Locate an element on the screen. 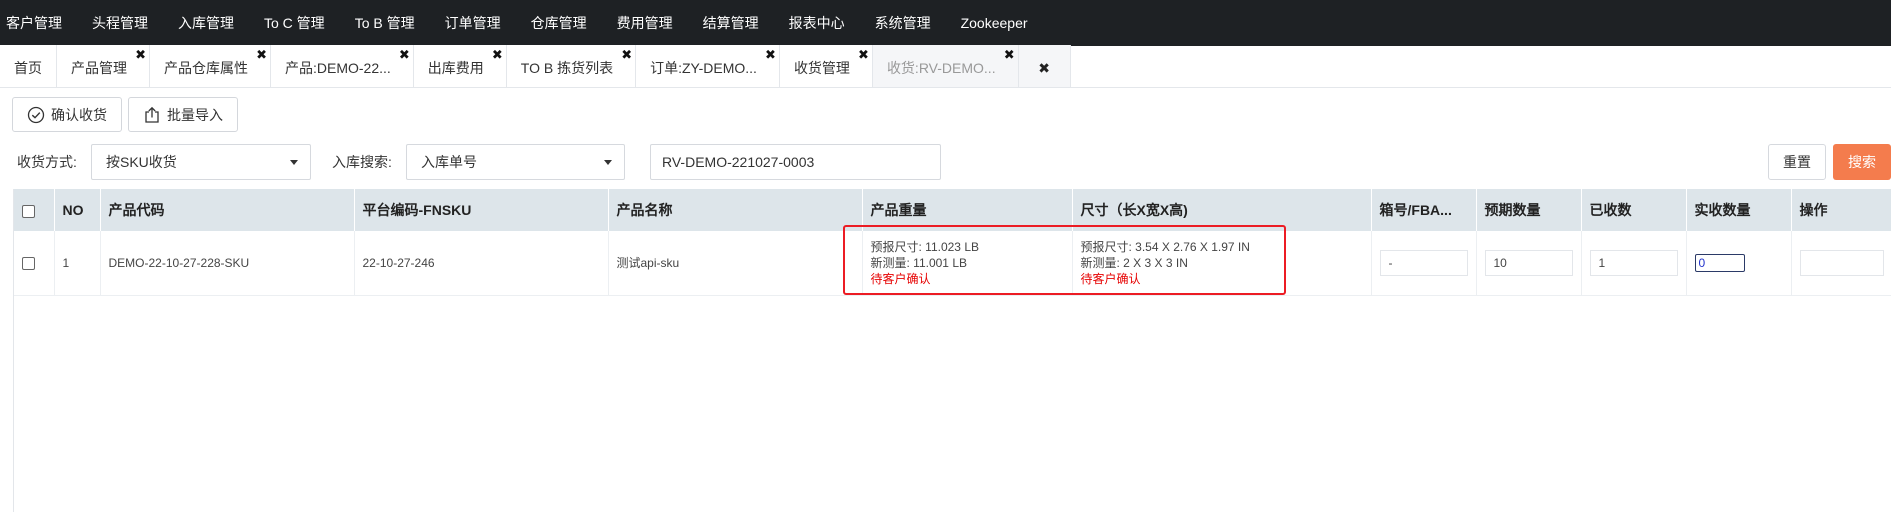  row-select-cell is located at coordinates (34, 263).